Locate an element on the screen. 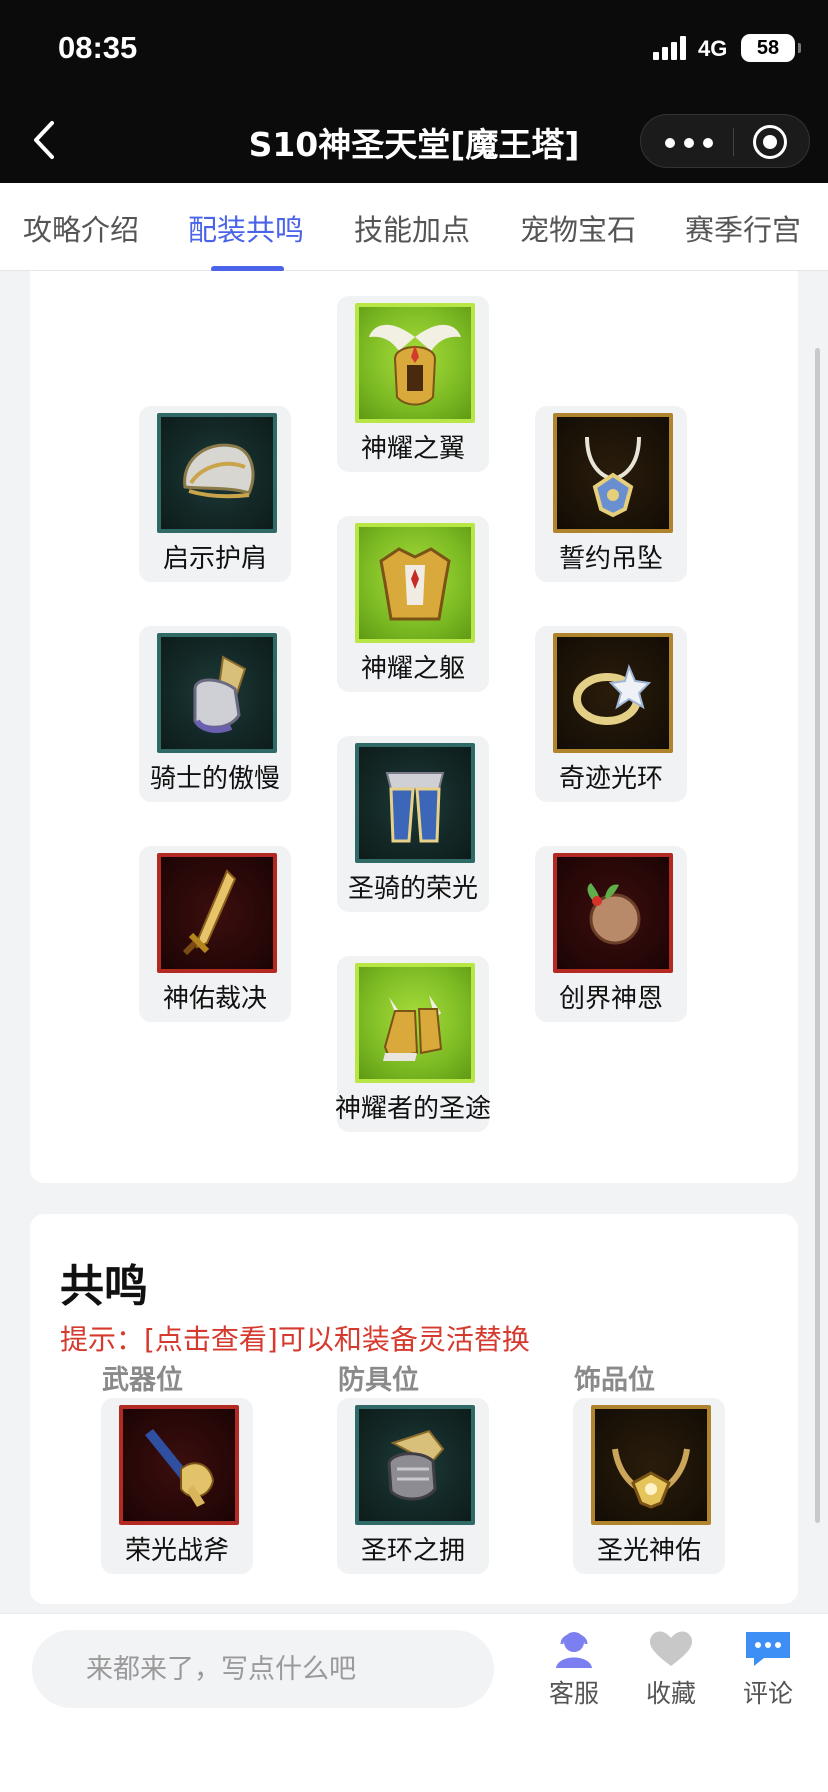 The width and height of the screenshot is (828, 1792). equipment-item: 神佑裁决 is located at coordinates (215, 934).